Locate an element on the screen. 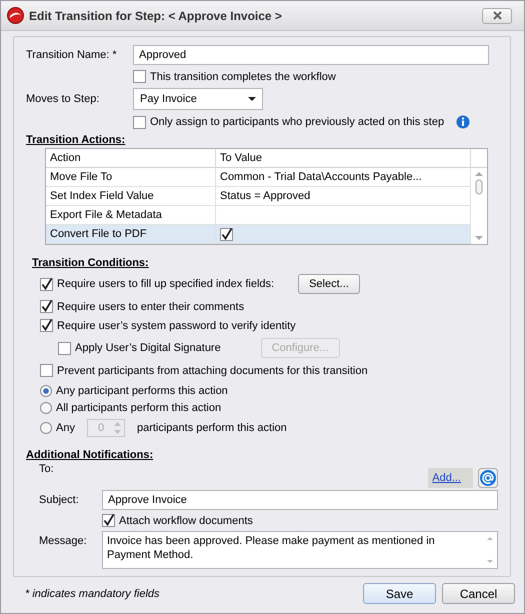 The image size is (525, 614). close-icon is located at coordinates (497, 15).